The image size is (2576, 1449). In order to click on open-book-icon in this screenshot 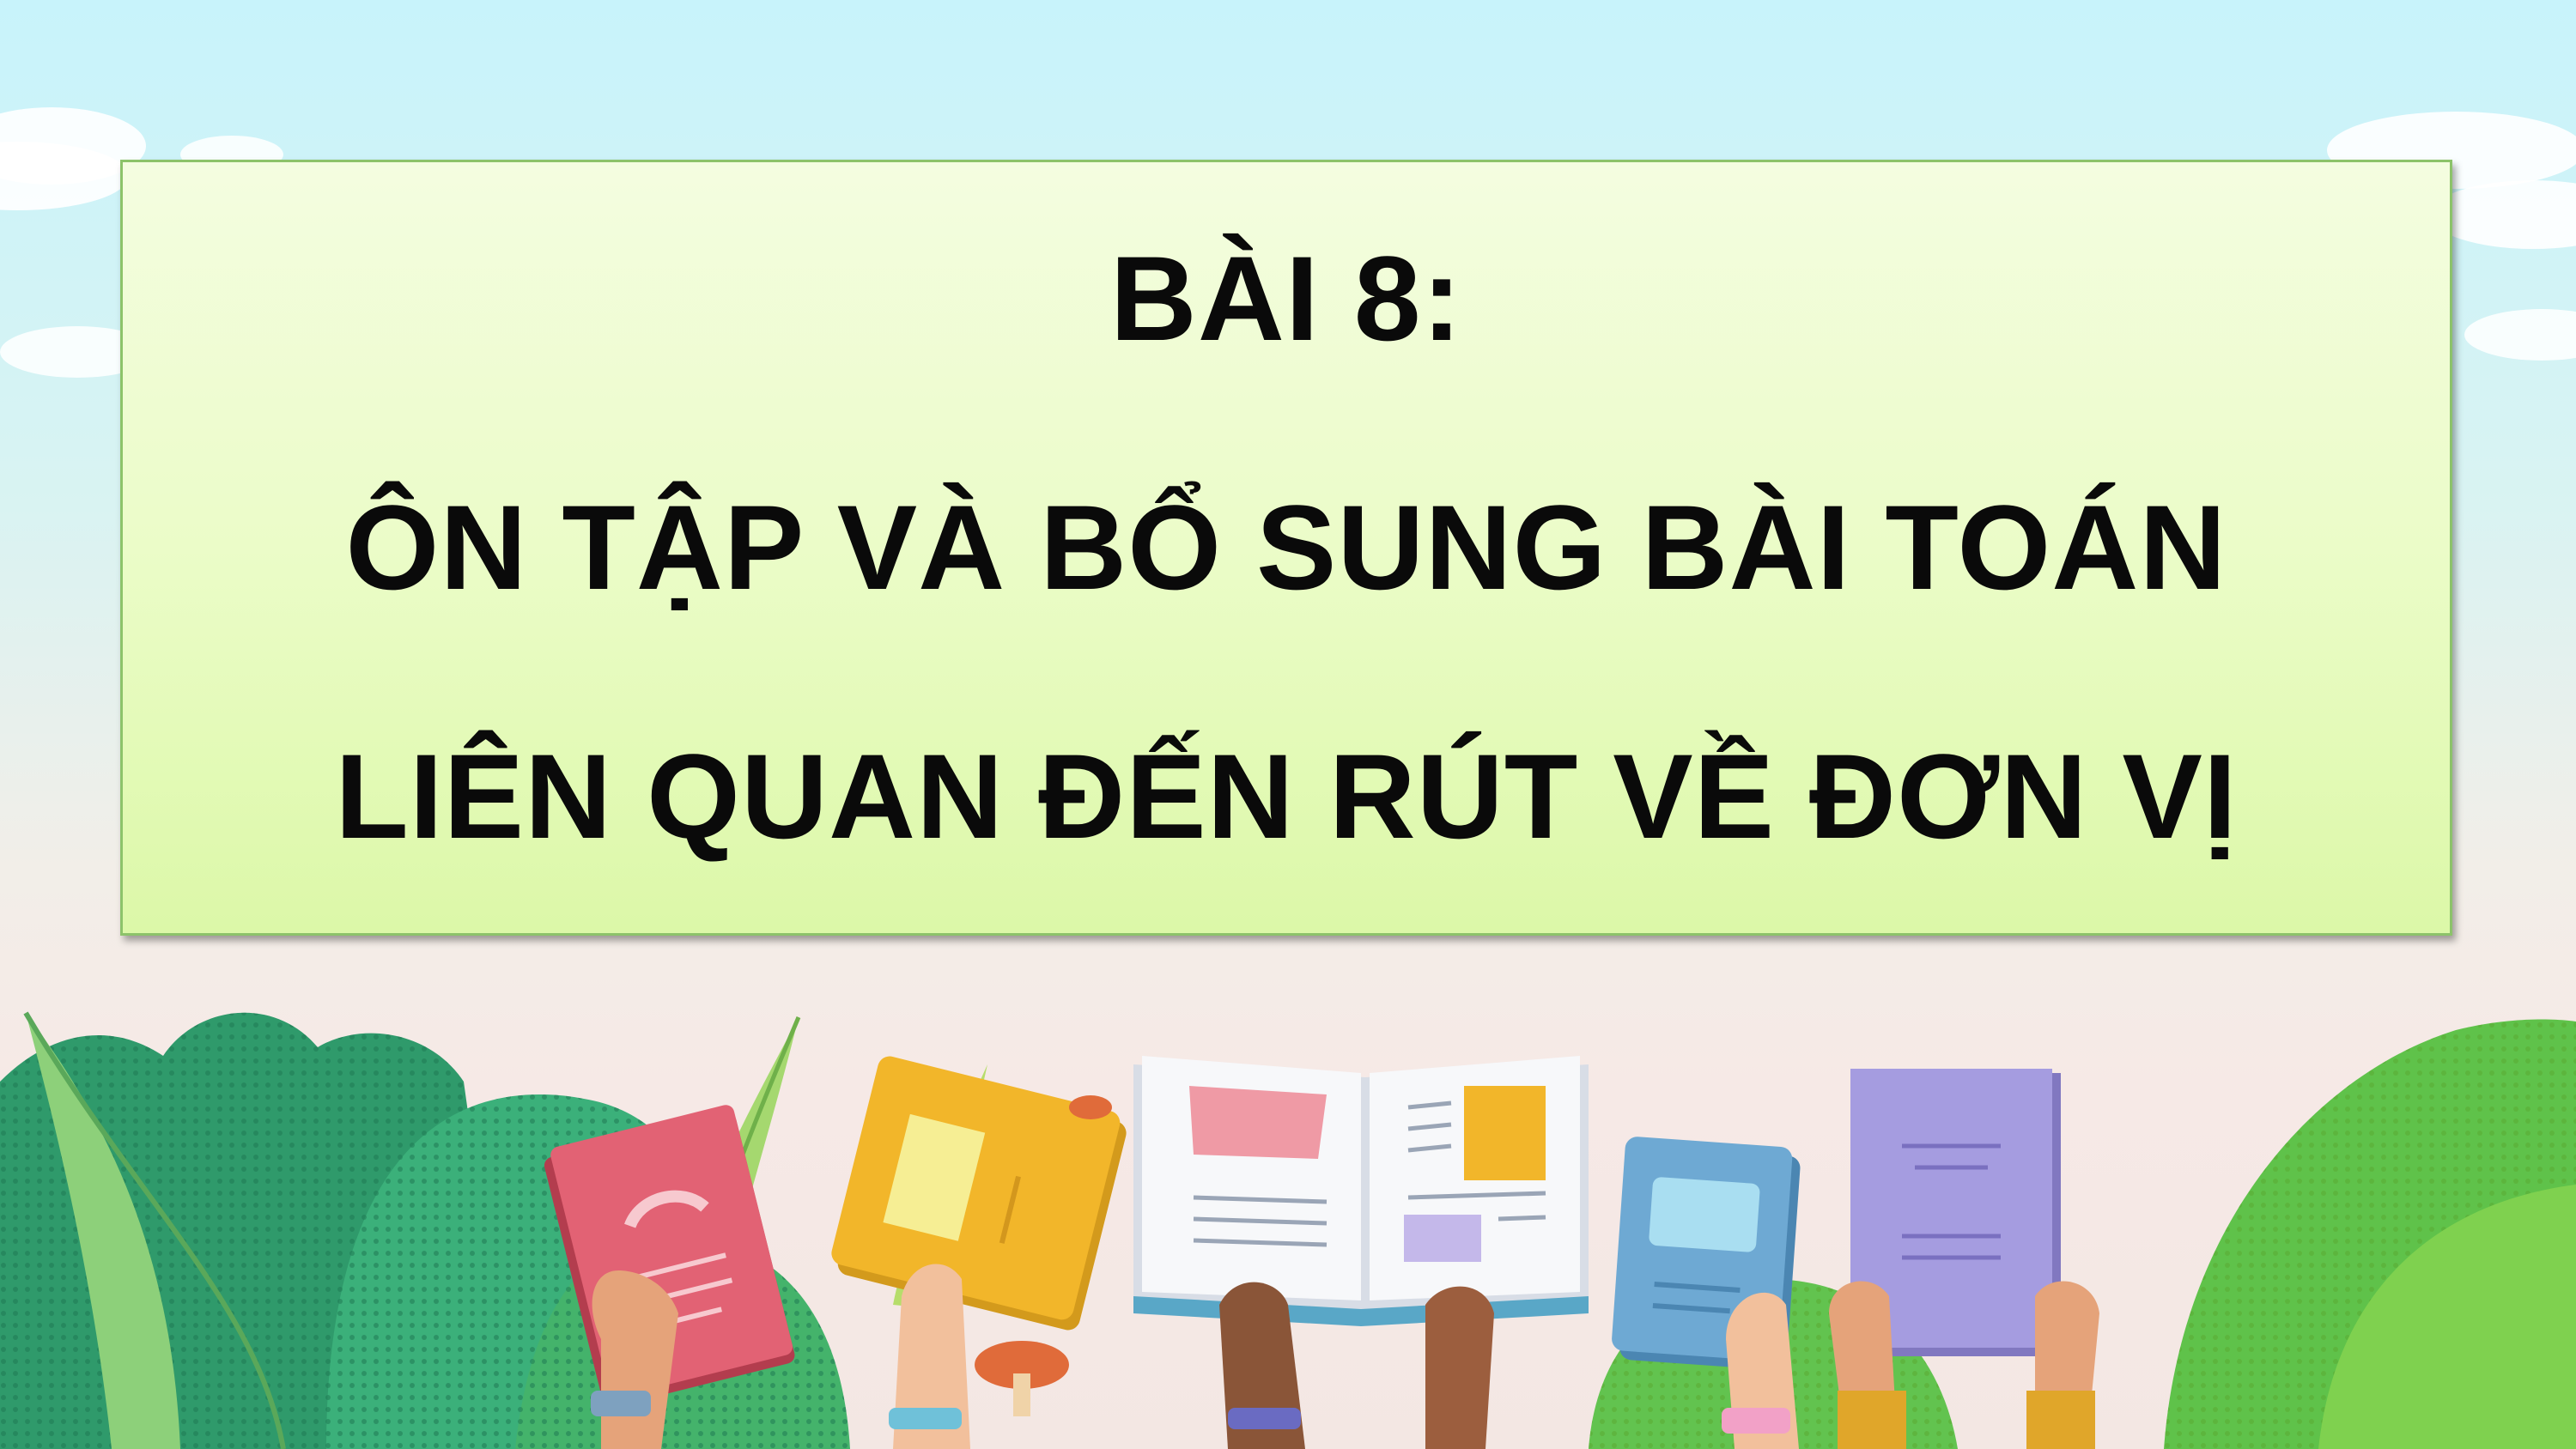, I will do `click(1361, 1191)`.